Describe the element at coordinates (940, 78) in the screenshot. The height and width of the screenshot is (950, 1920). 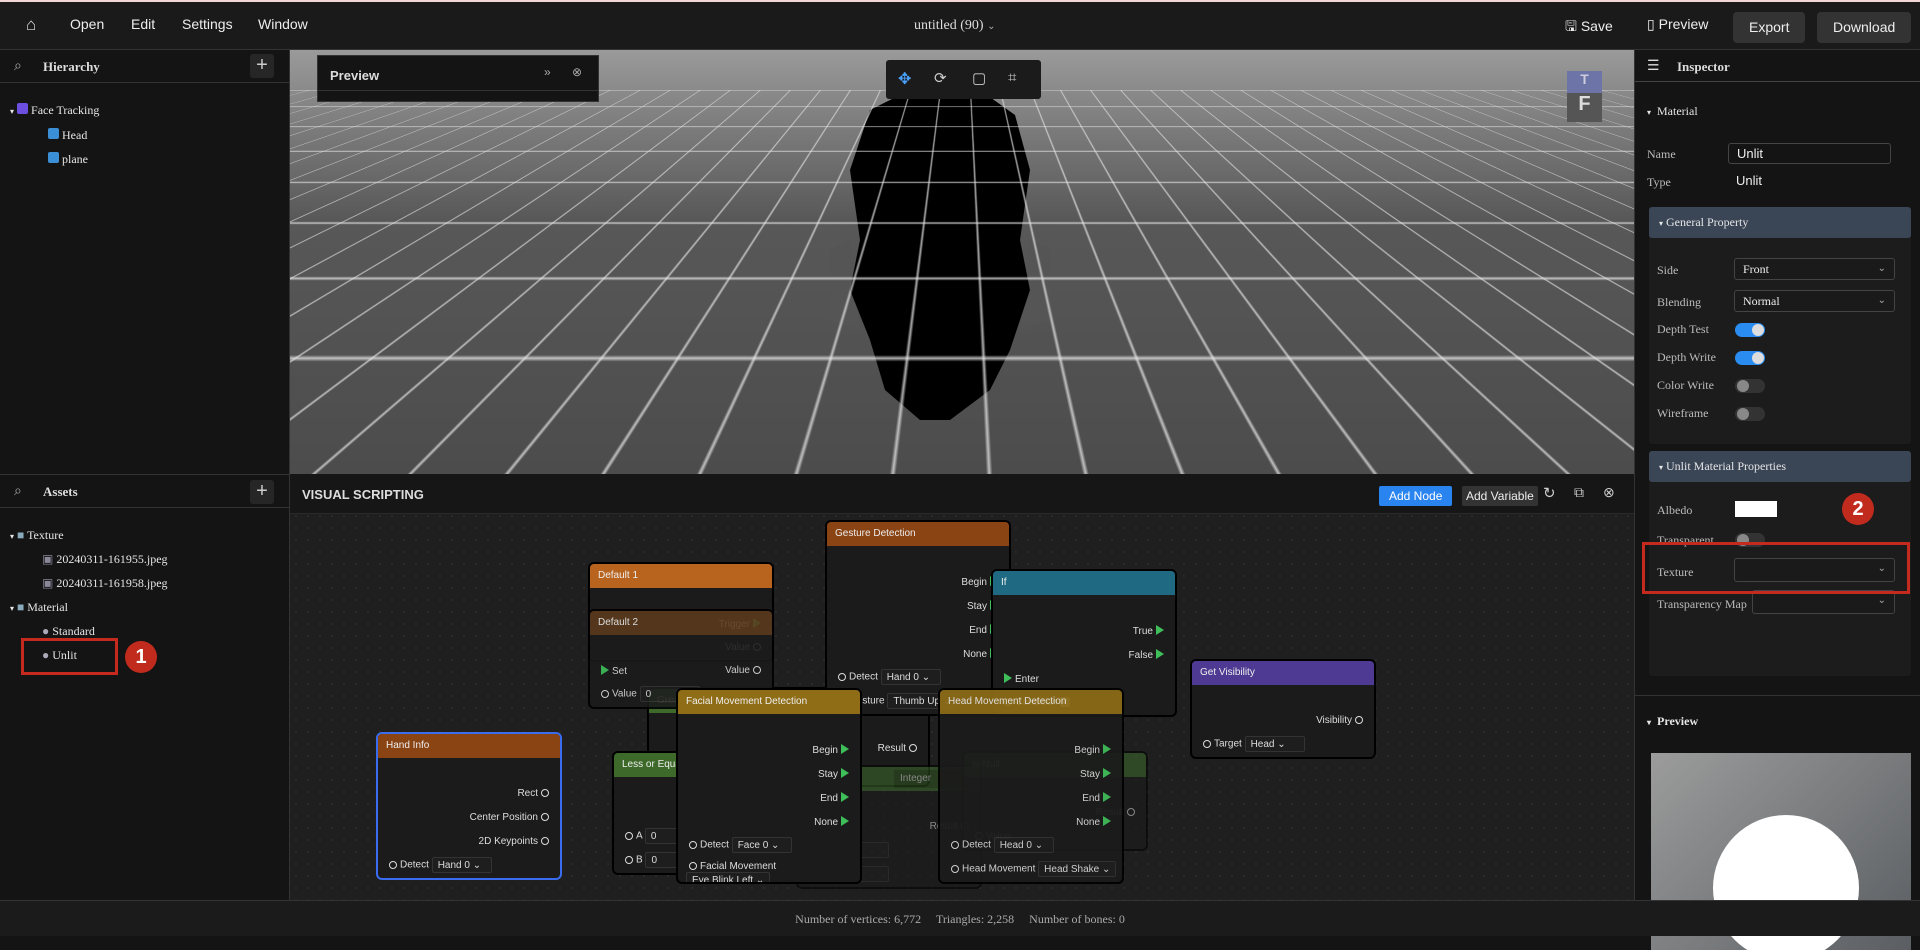
I see `rotate-icon: ⟳` at that location.